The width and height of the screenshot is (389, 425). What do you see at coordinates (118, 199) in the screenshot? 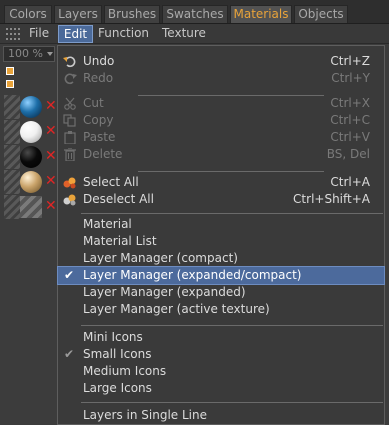
I see `menu-item-label: Deselect All` at bounding box center [118, 199].